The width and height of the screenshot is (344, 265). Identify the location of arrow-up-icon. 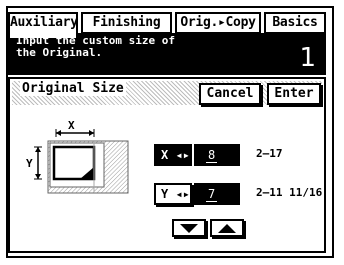
(227, 228).